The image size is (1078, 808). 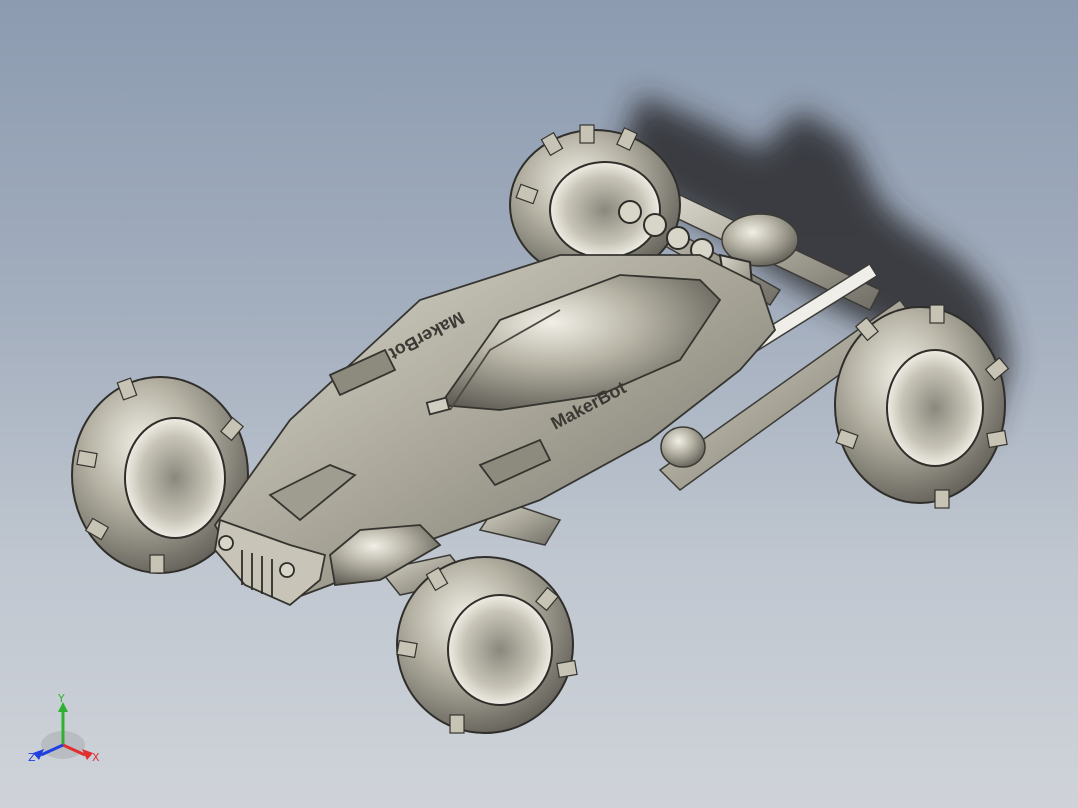 What do you see at coordinates (32, 757) in the screenshot?
I see `triad-z-label: Z` at bounding box center [32, 757].